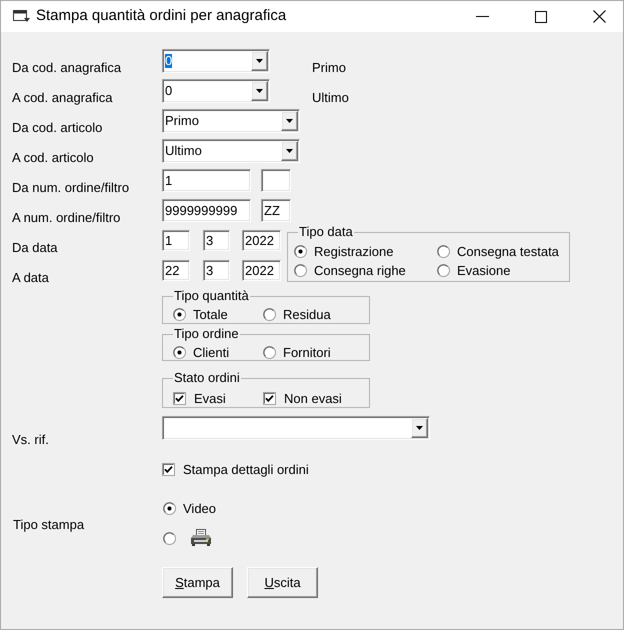  I want to click on text-field: ZZ, so click(276, 210).